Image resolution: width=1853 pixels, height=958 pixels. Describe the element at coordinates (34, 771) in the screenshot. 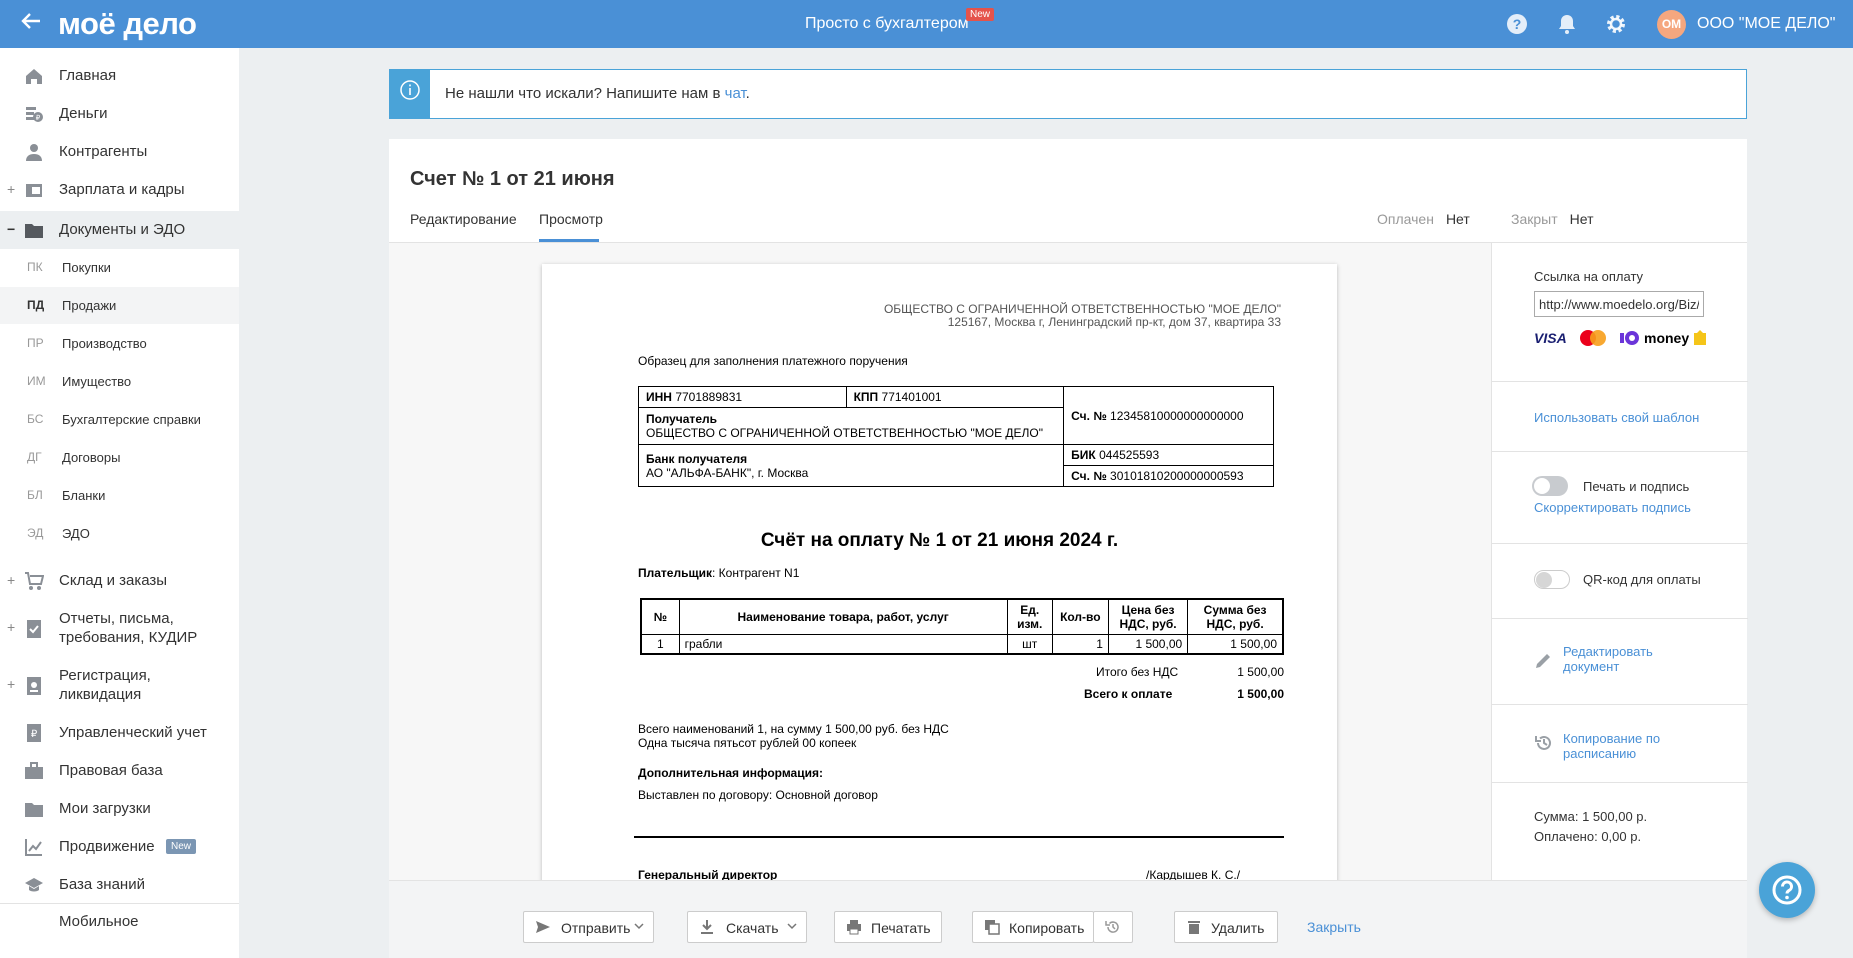

I see `briefcase-icon` at that location.